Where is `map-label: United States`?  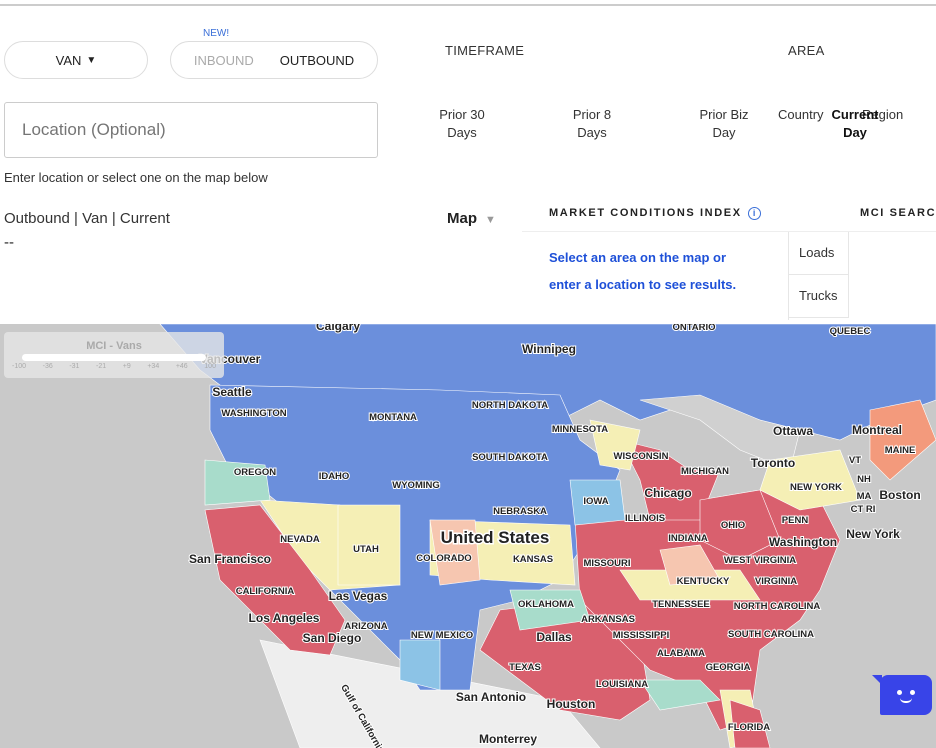 map-label: United States is located at coordinates (495, 537).